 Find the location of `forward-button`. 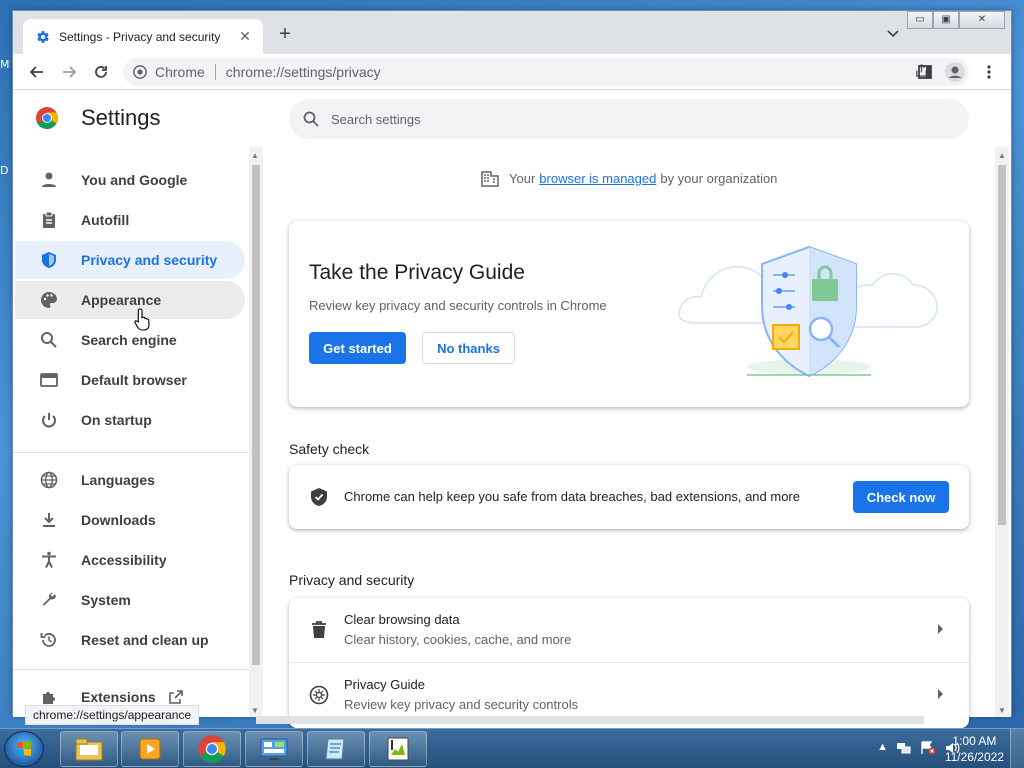

forward-button is located at coordinates (69, 72).